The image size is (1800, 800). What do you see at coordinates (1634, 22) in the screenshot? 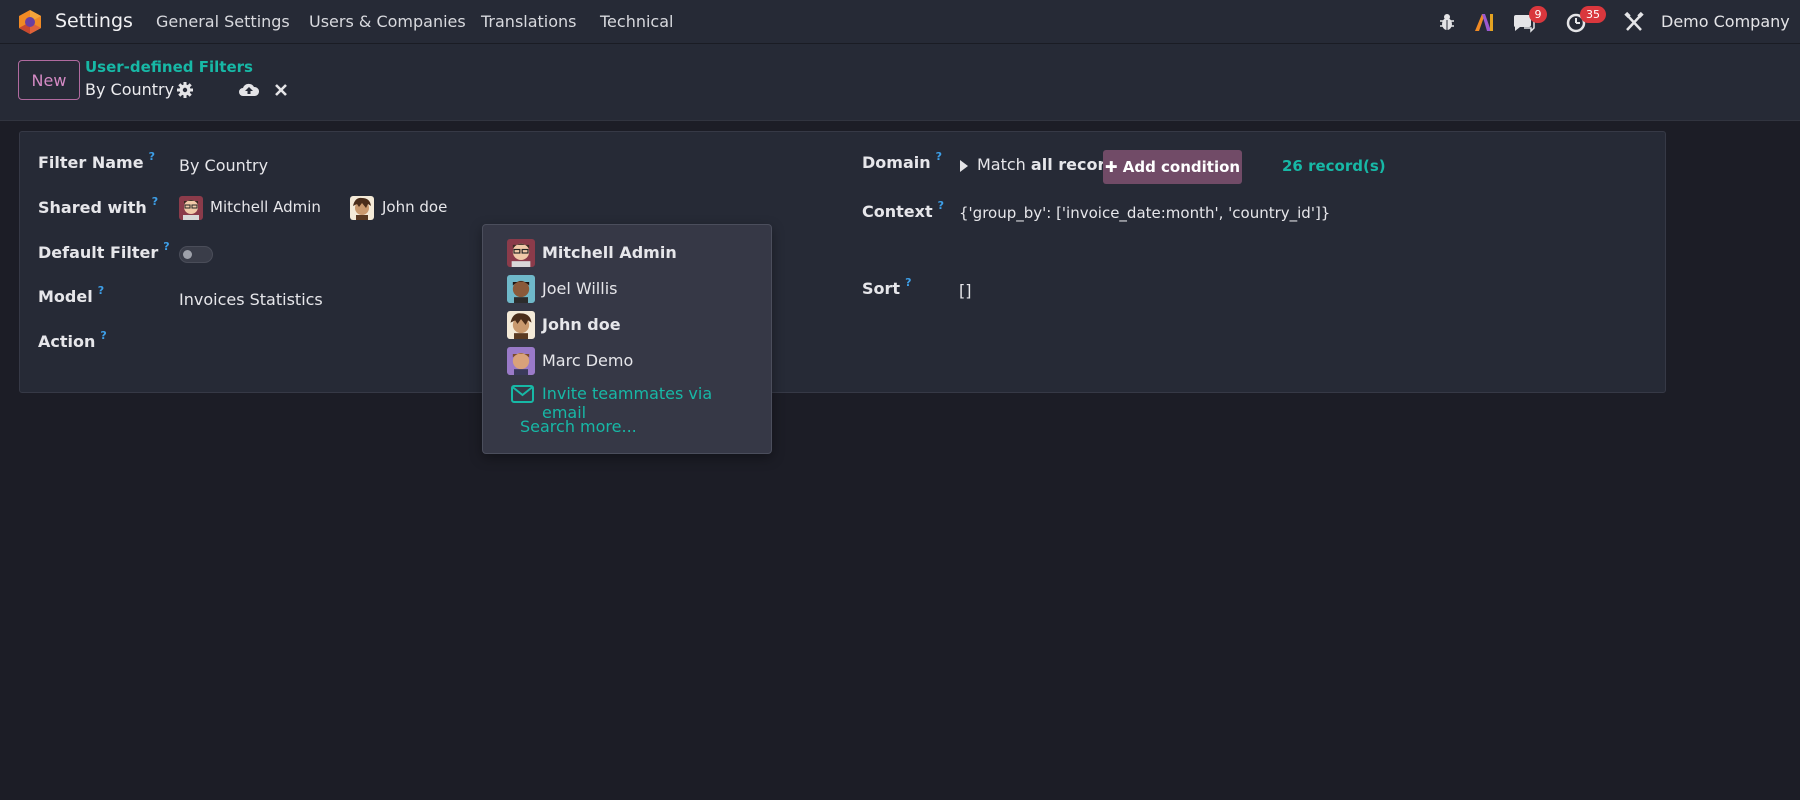
I see `tools-icon` at bounding box center [1634, 22].